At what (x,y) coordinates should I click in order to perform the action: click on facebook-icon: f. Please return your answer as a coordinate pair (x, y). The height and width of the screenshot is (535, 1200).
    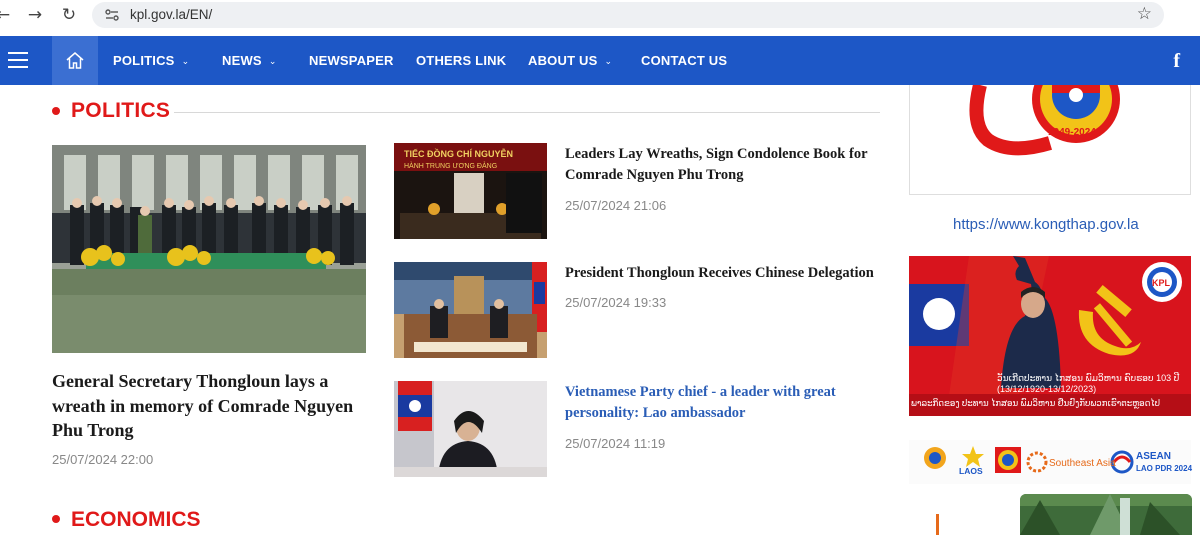
    Looking at the image, I should click on (1176, 61).